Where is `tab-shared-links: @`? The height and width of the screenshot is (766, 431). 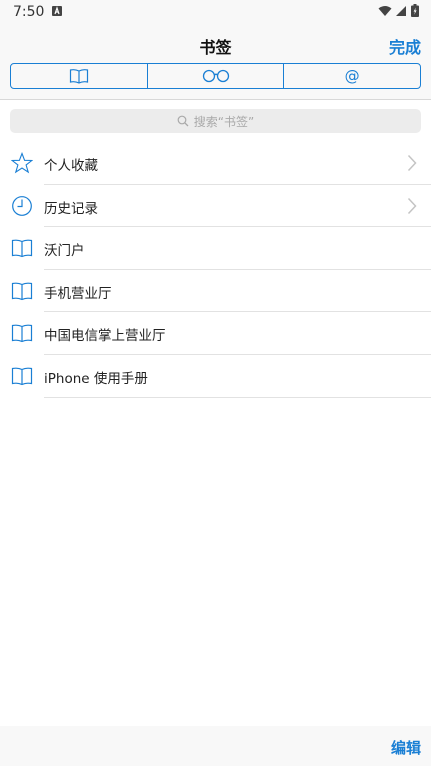
tab-shared-links: @ is located at coordinates (352, 76).